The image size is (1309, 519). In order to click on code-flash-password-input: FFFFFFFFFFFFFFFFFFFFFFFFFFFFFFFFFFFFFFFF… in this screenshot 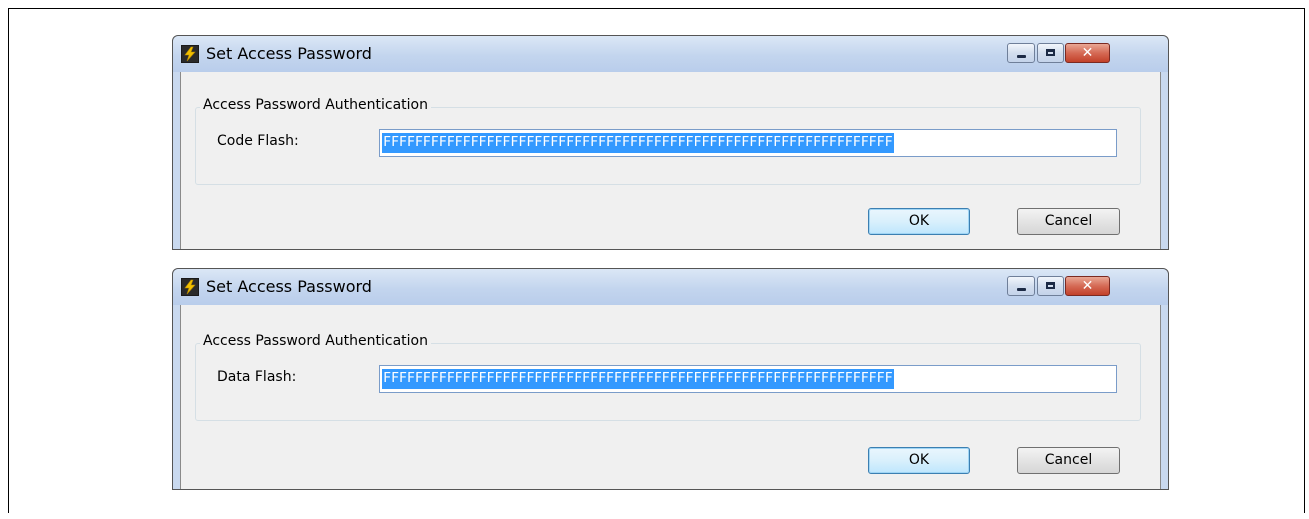, I will do `click(748, 143)`.